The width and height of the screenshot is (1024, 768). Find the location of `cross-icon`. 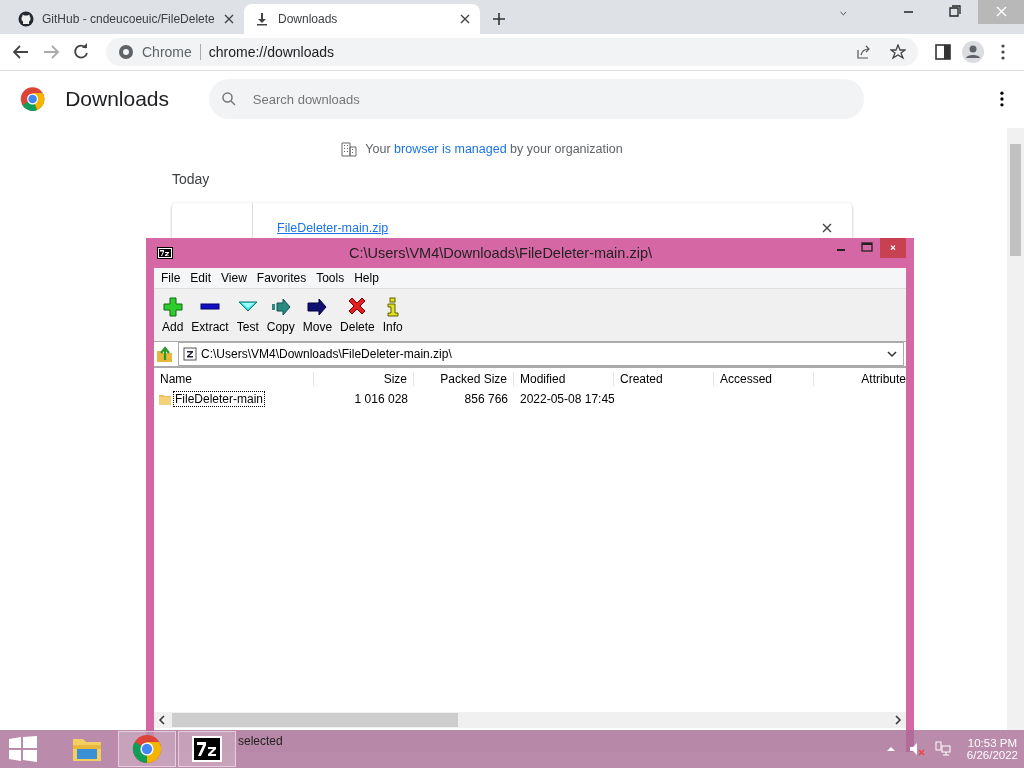

cross-icon is located at coordinates (357, 306).